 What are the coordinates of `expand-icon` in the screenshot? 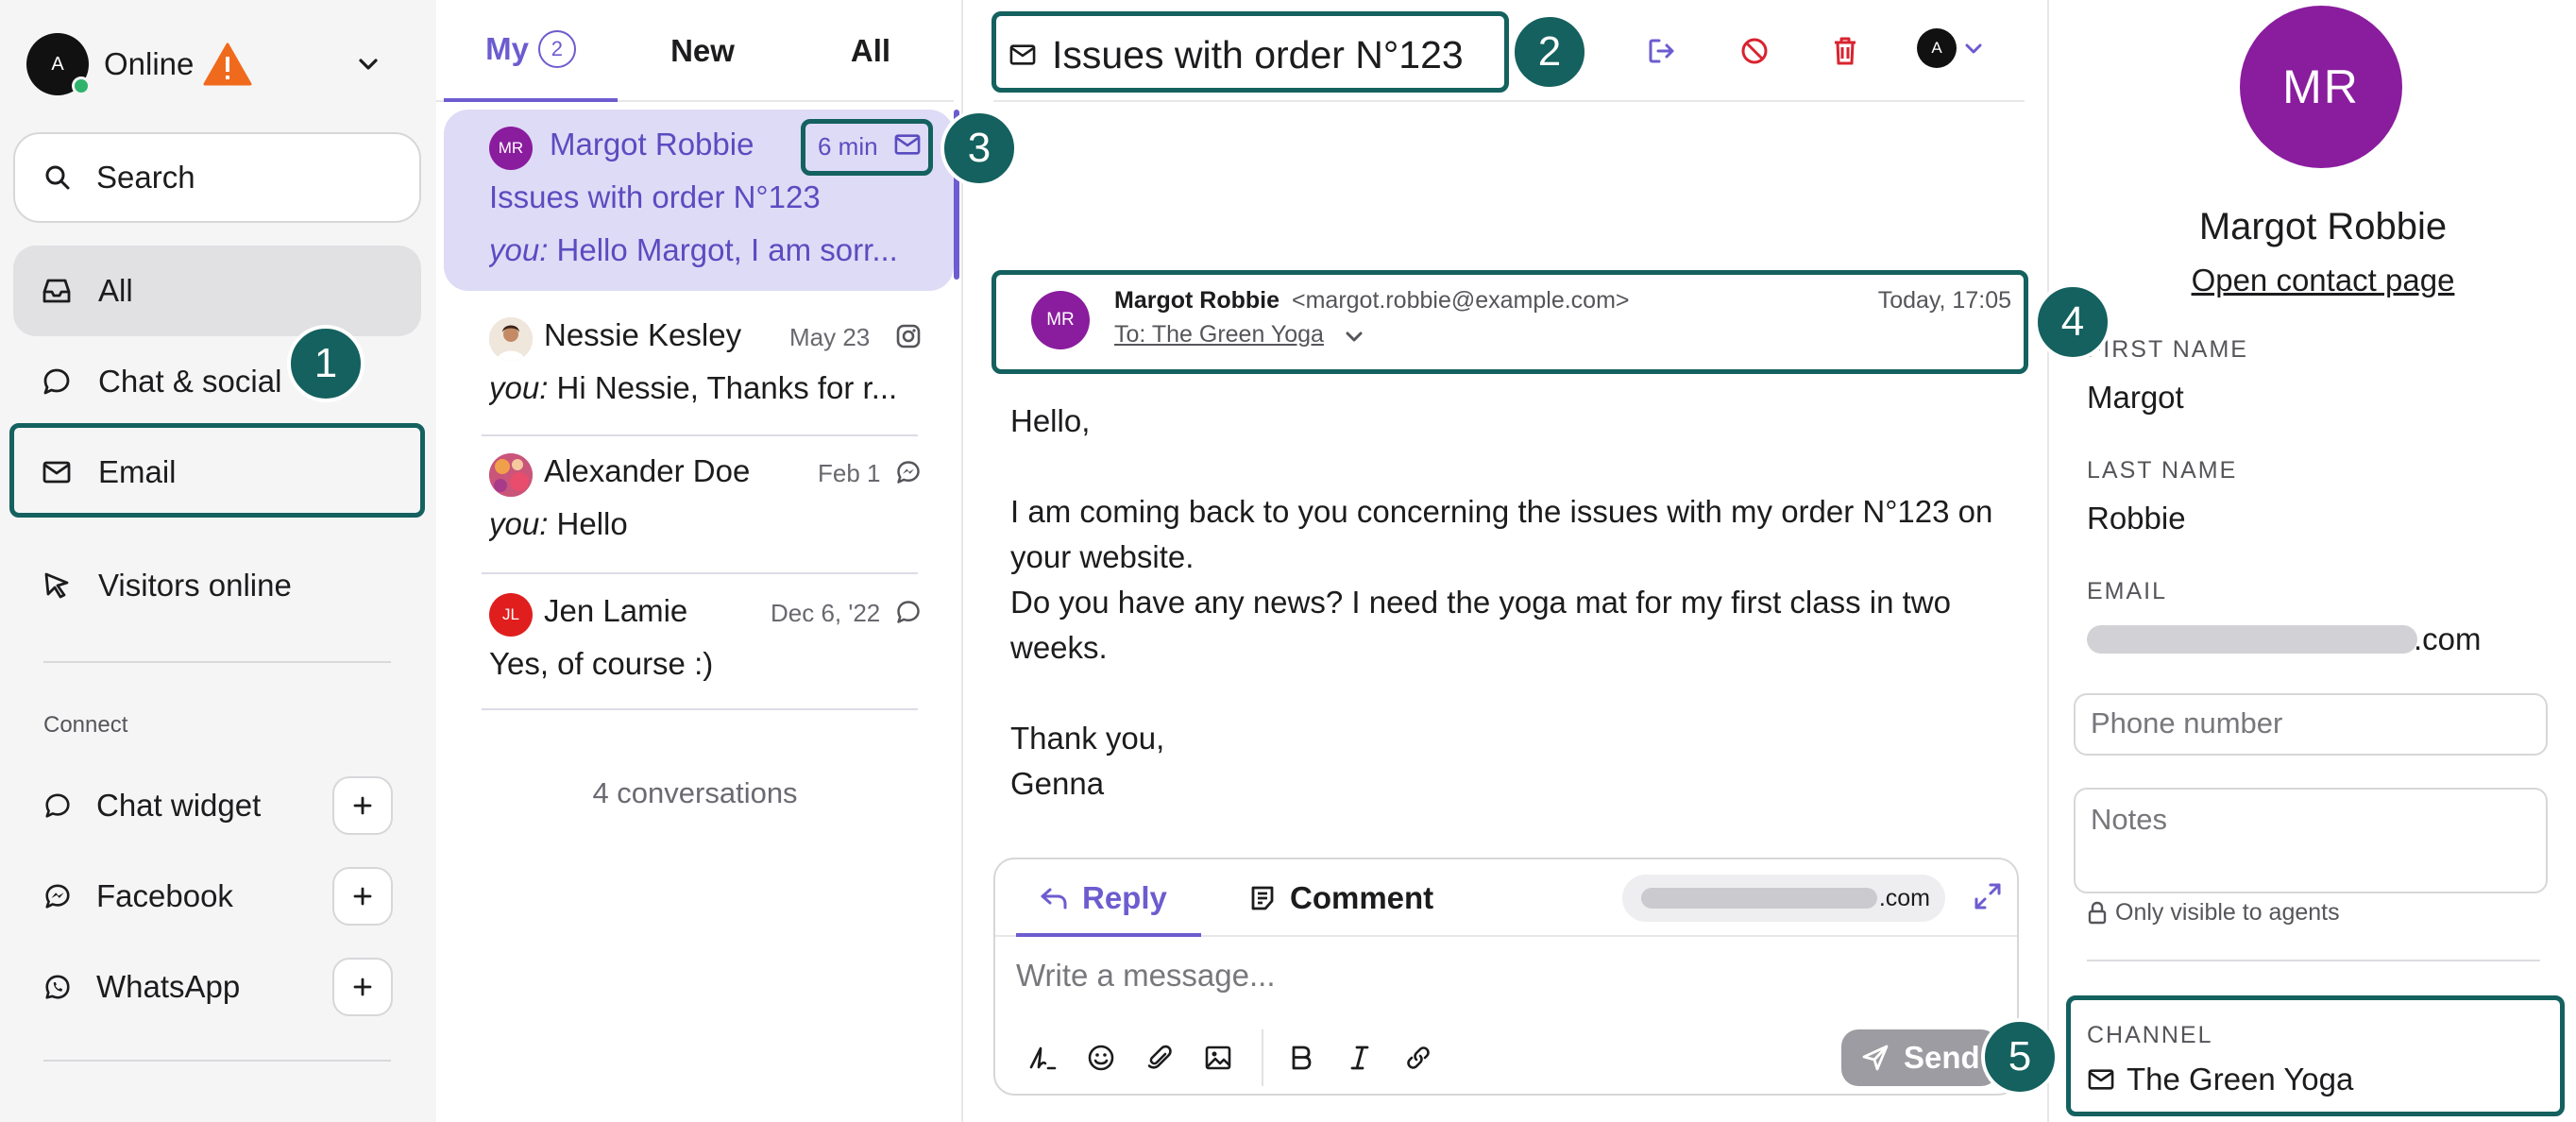 It's located at (1988, 896).